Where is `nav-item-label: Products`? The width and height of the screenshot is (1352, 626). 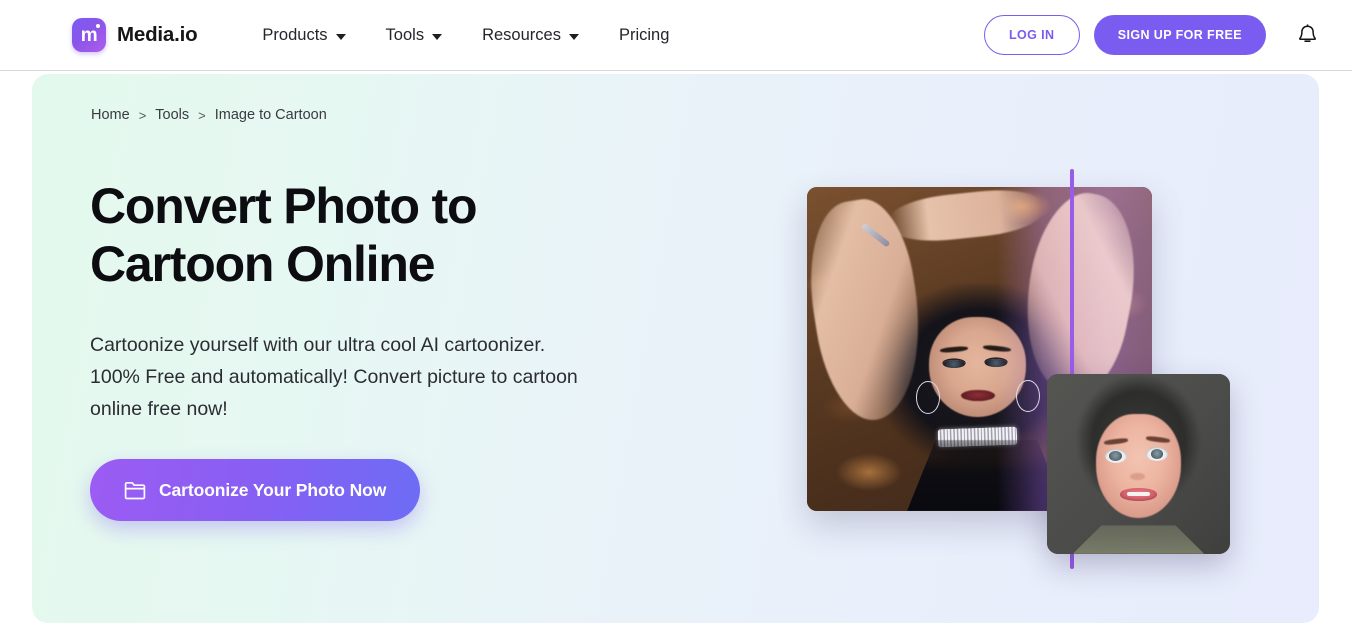 nav-item-label: Products is located at coordinates (295, 34).